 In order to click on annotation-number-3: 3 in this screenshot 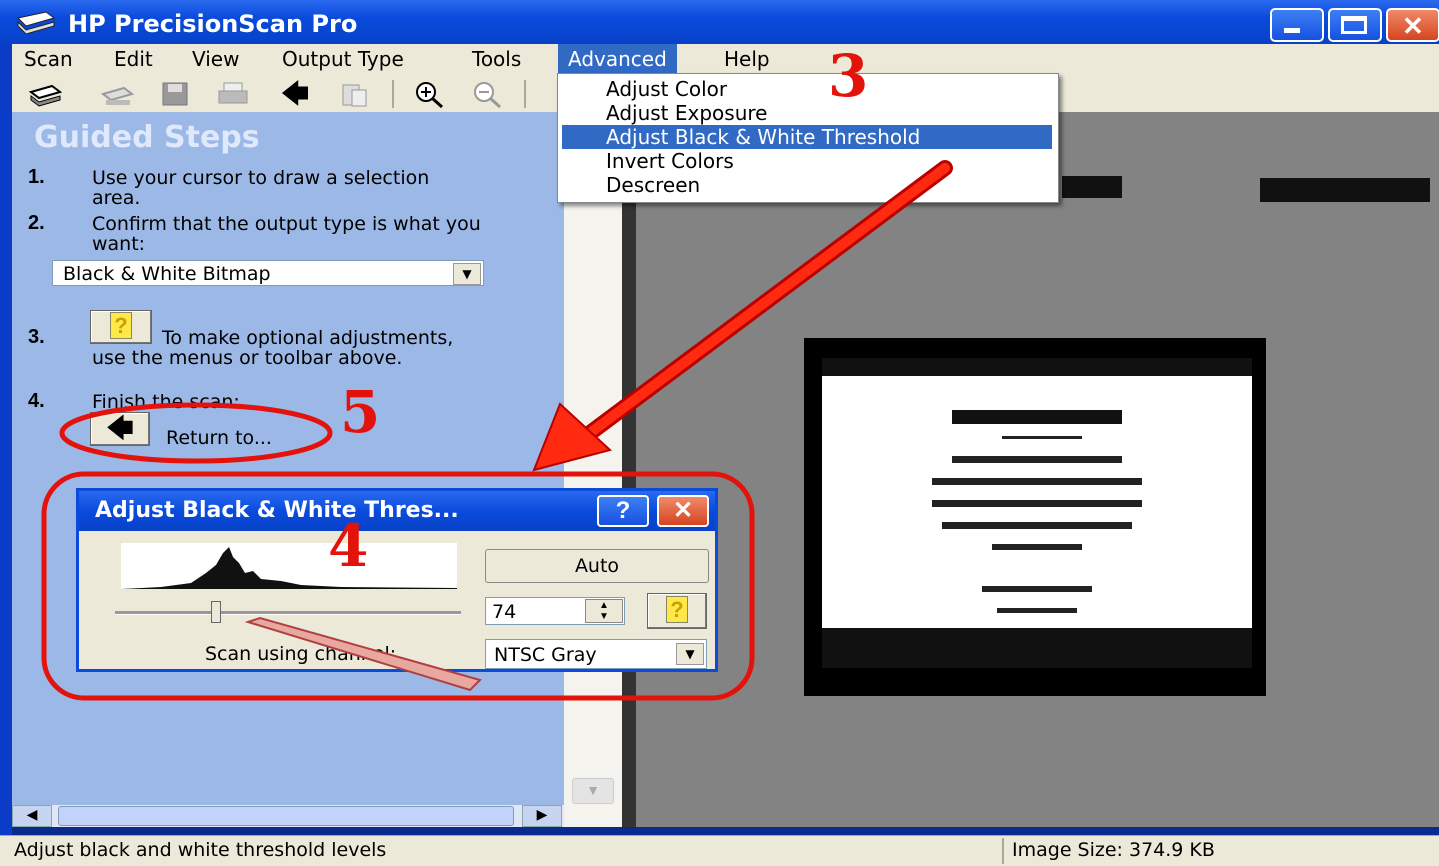, I will do `click(848, 76)`.